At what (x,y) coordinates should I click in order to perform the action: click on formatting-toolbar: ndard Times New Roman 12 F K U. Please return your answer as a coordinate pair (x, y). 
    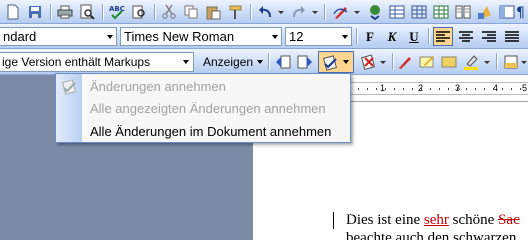
    Looking at the image, I should click on (264, 36).